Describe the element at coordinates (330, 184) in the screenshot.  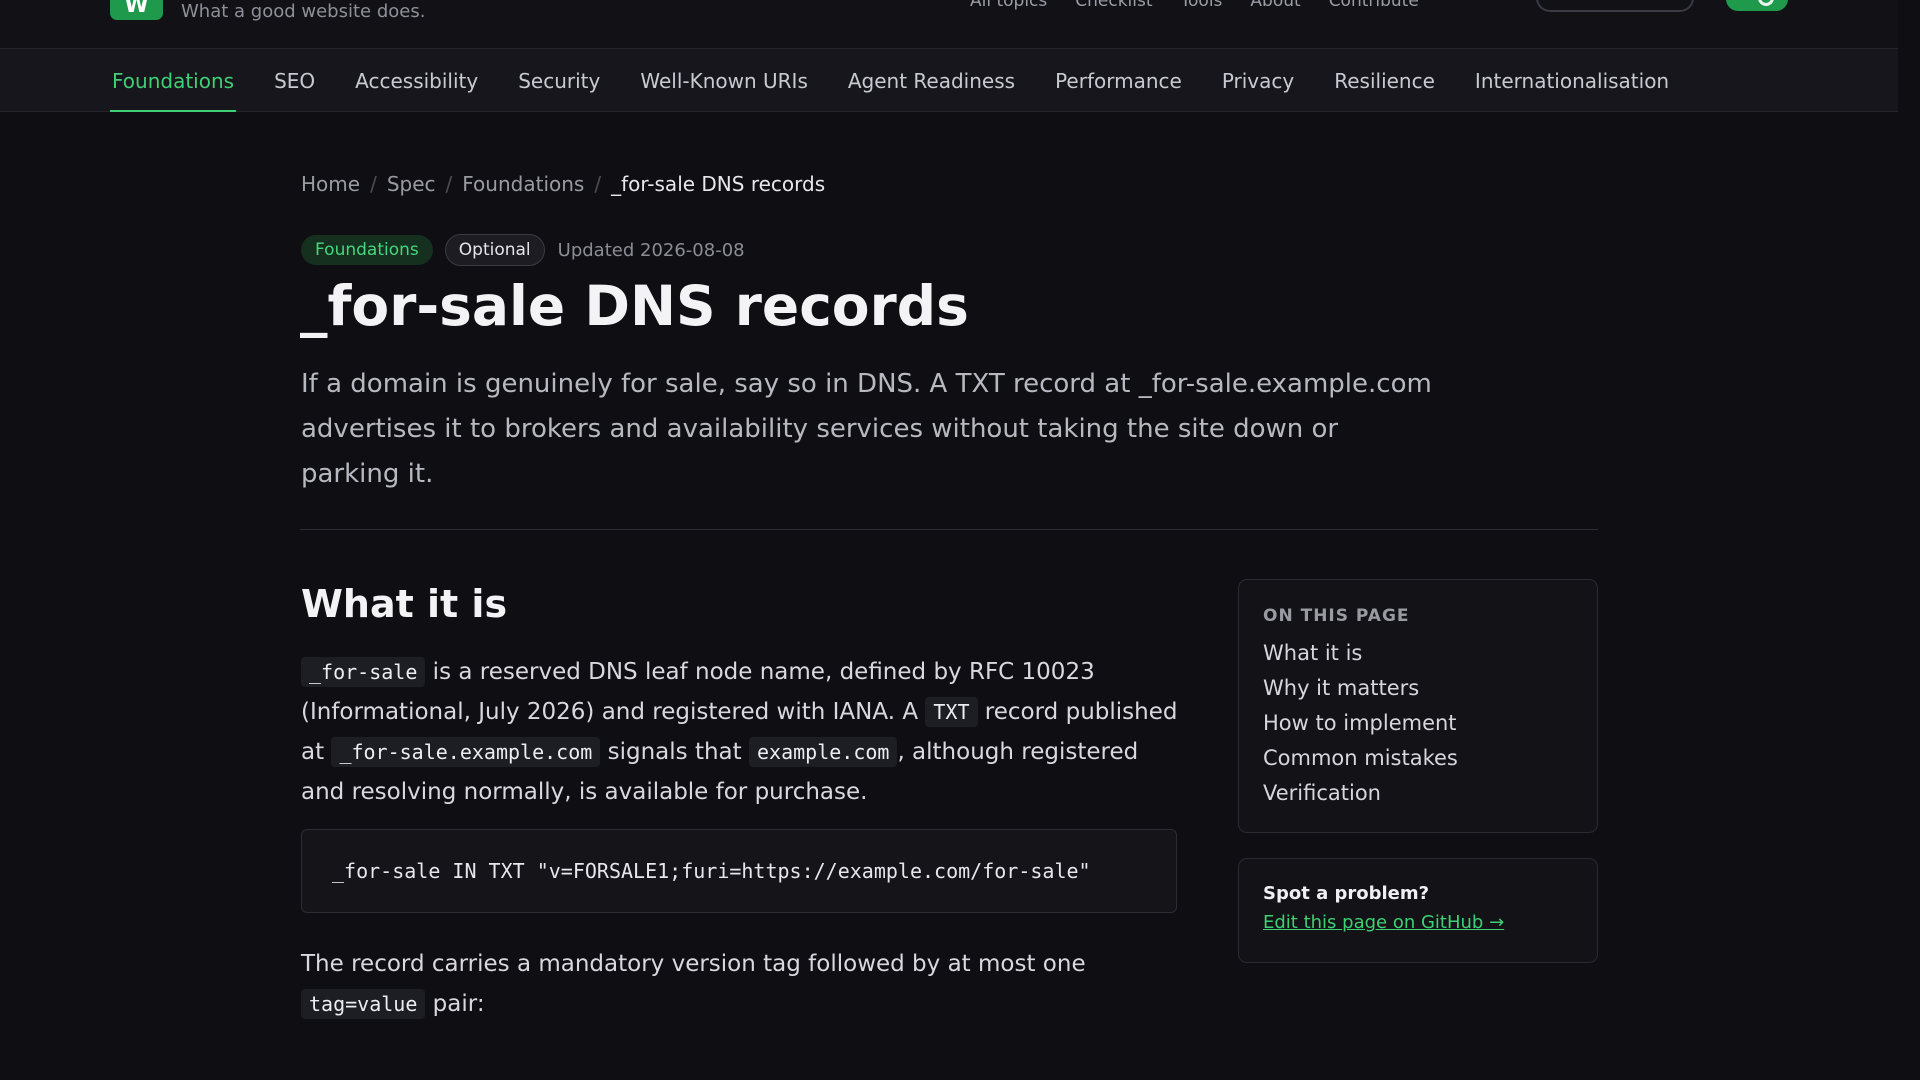
I see `breadcrumb-home: Home` at that location.